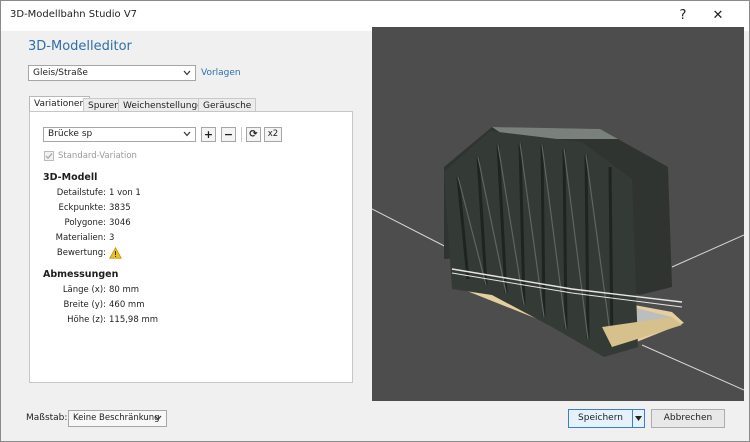 The width and height of the screenshot is (750, 442). Describe the element at coordinates (112, 73) in the screenshot. I see `category-select: Gleis/Straße` at that location.